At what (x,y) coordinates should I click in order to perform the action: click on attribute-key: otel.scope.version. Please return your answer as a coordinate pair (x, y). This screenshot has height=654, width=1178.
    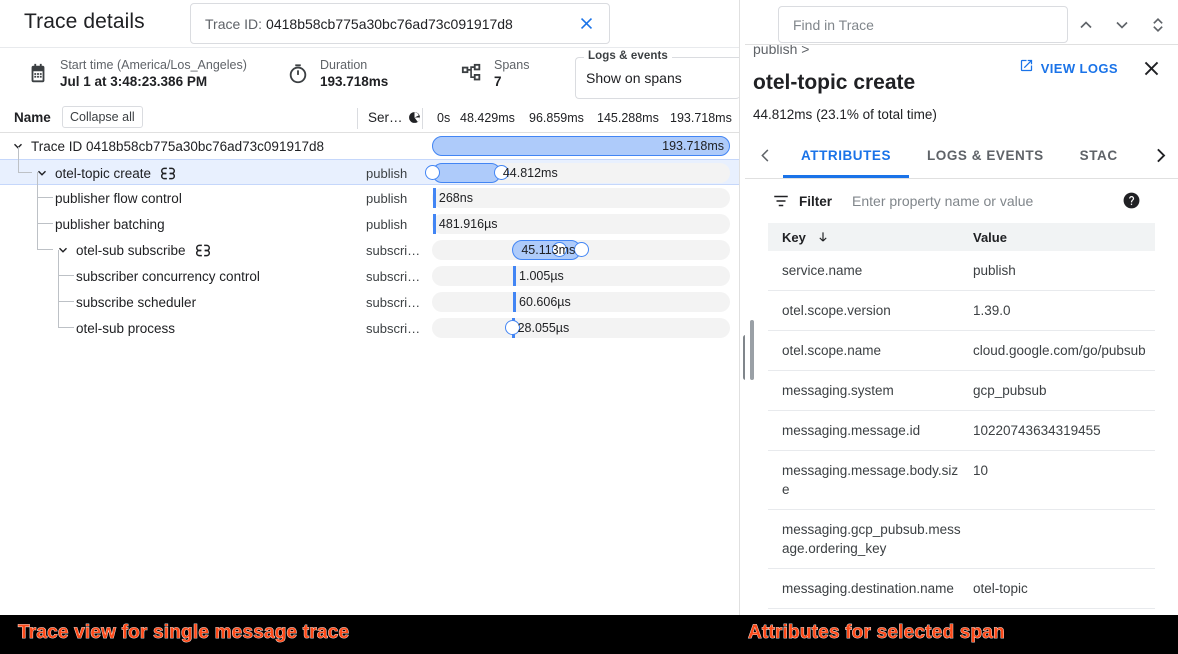
    Looking at the image, I should click on (836, 310).